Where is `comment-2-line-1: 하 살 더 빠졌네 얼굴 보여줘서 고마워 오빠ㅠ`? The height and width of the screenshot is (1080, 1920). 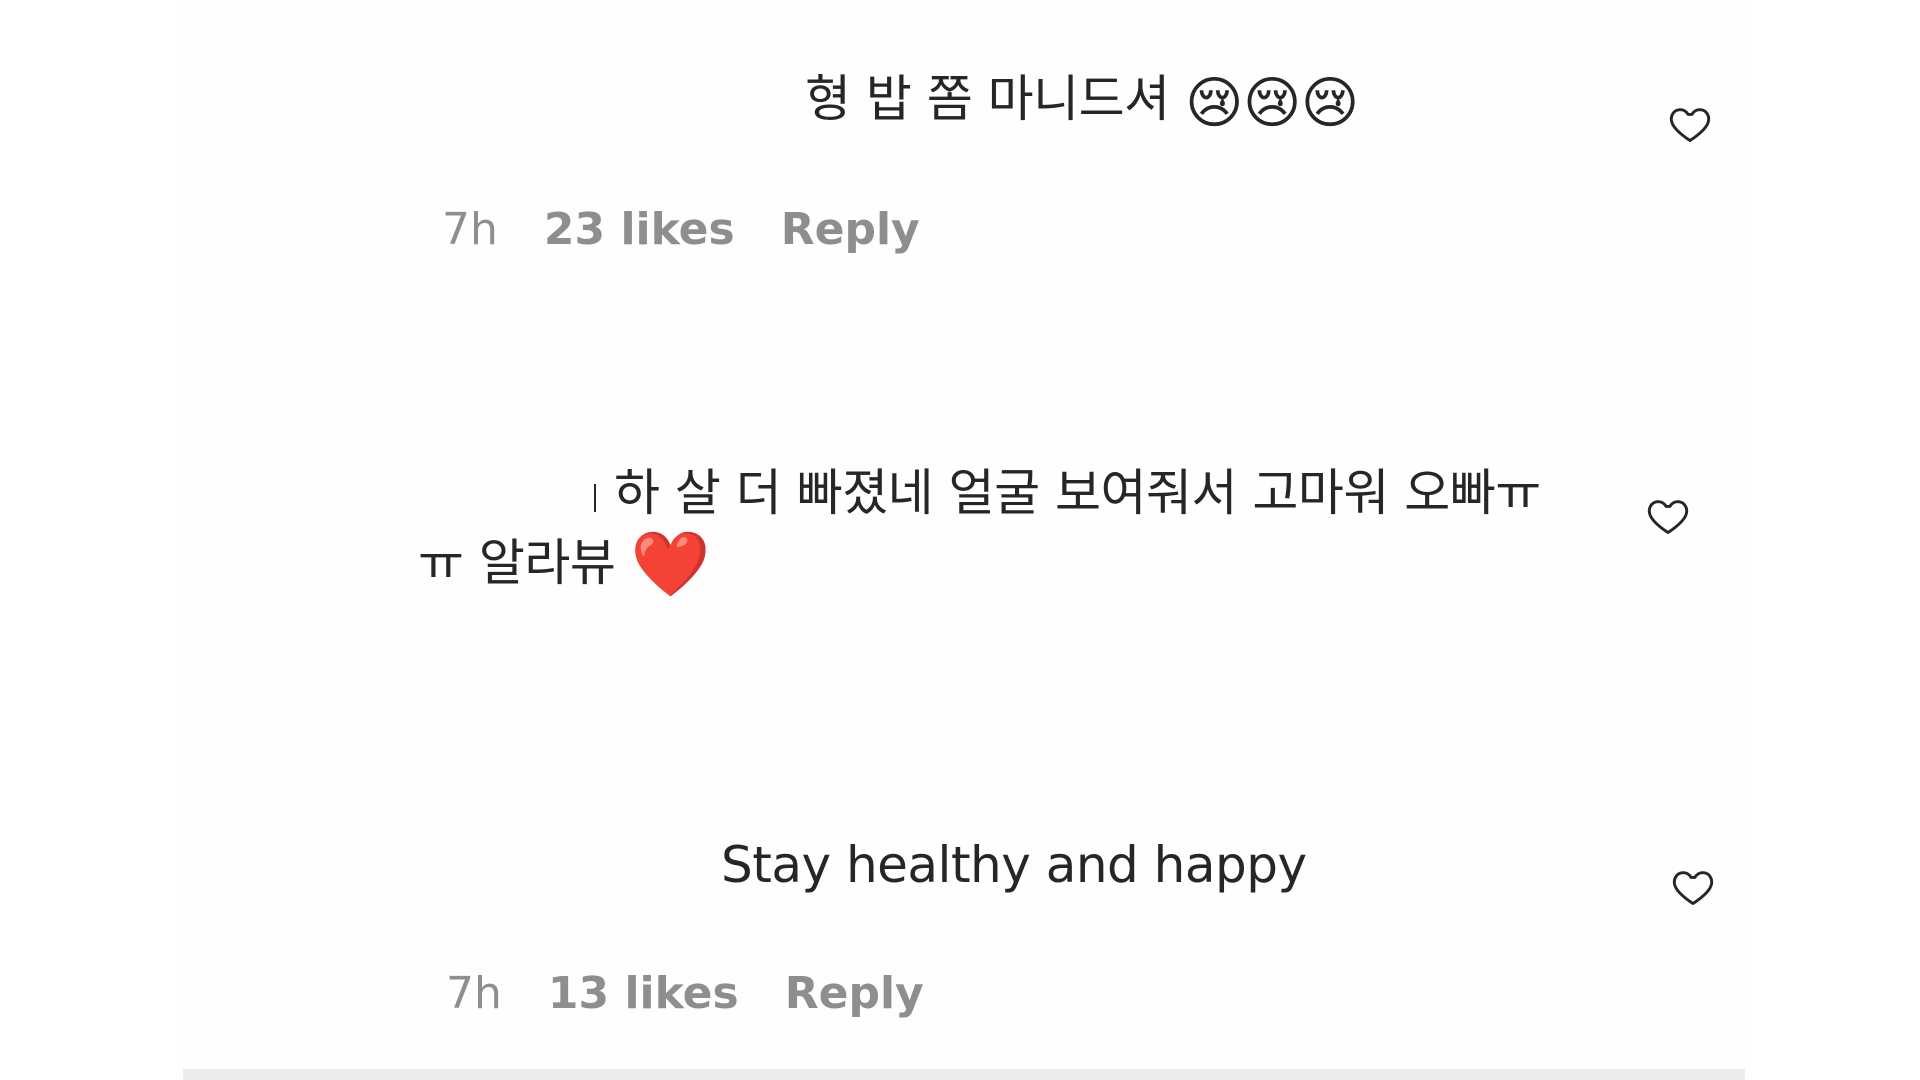
comment-2-line-1: 하 살 더 빠졌네 얼굴 보여줘서 고마워 오빠ㅠ is located at coordinates (1067, 493).